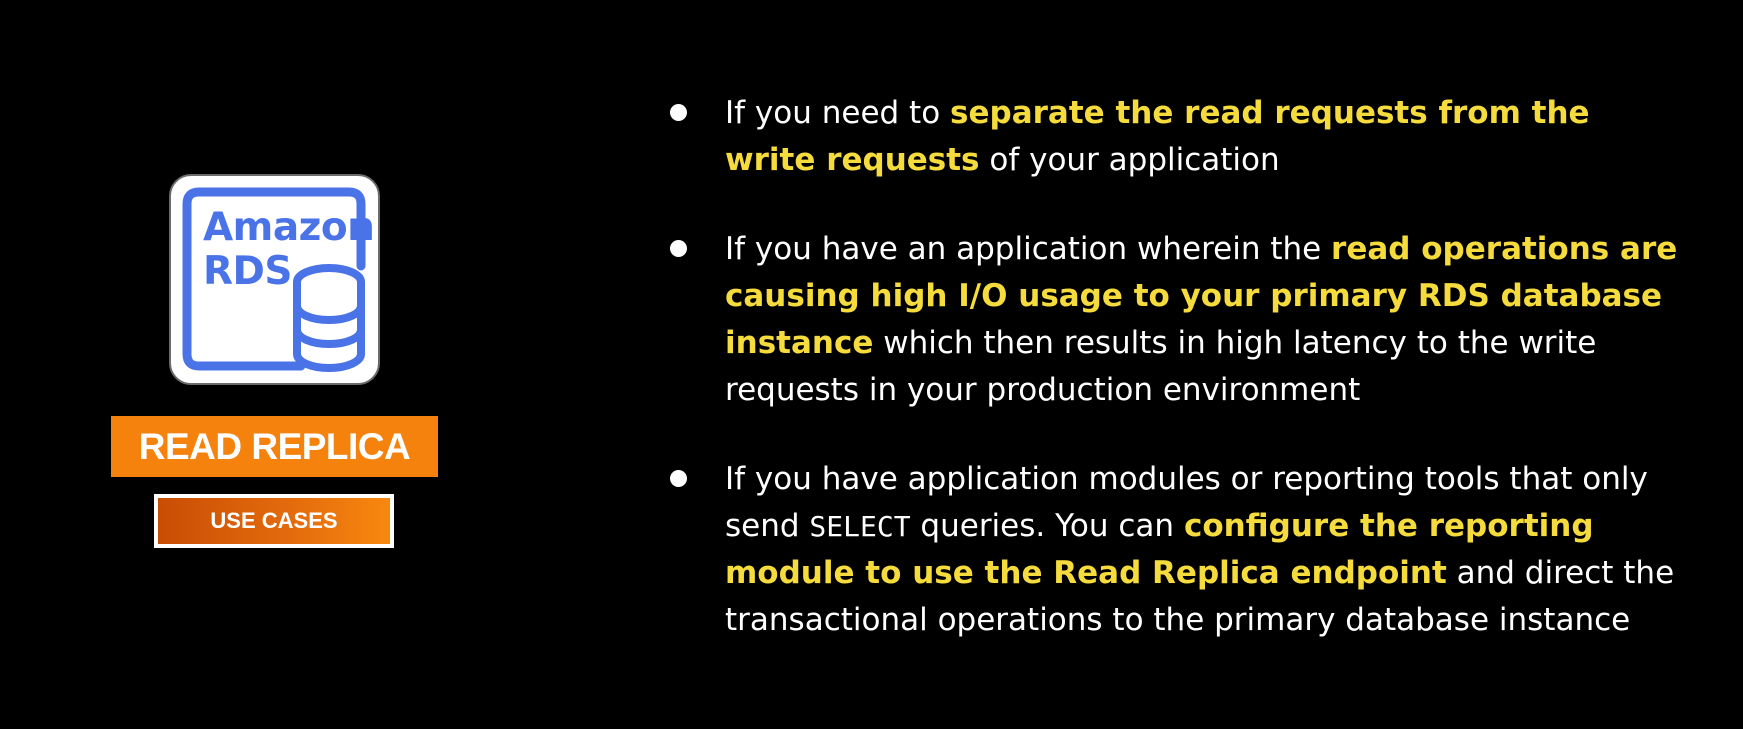 This screenshot has height=729, width=1743. I want to click on use-cases-subtitle: USE CASES, so click(274, 521).